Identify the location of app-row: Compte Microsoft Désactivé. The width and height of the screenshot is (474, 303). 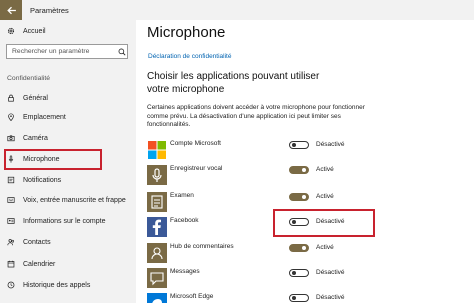
(262, 150).